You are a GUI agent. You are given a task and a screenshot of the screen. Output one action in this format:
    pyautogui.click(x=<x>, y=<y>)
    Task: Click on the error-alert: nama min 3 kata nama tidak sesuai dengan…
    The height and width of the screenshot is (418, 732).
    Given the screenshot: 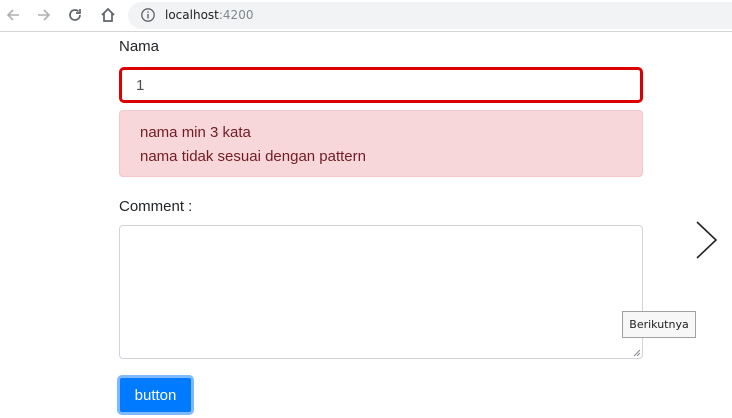 What is the action you would take?
    pyautogui.click(x=381, y=143)
    